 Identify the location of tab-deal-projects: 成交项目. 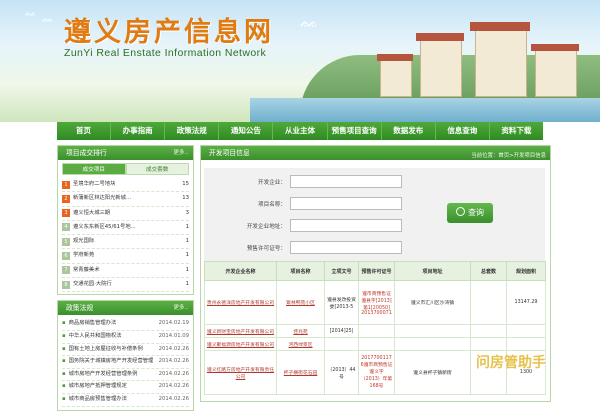
(94, 169).